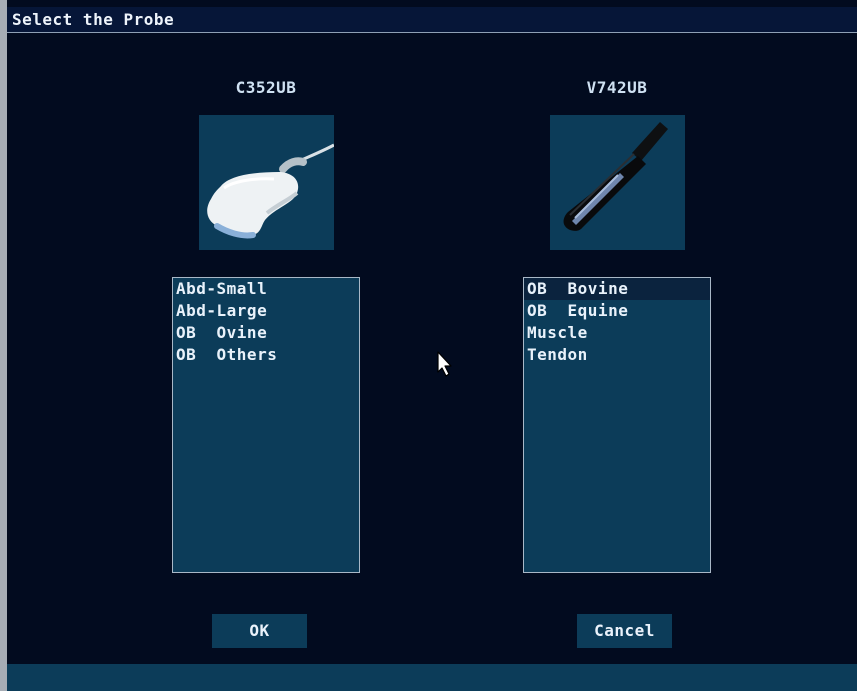 The height and width of the screenshot is (691, 857). Describe the element at coordinates (270, 191) in the screenshot. I see `convex-probe-icon` at that location.